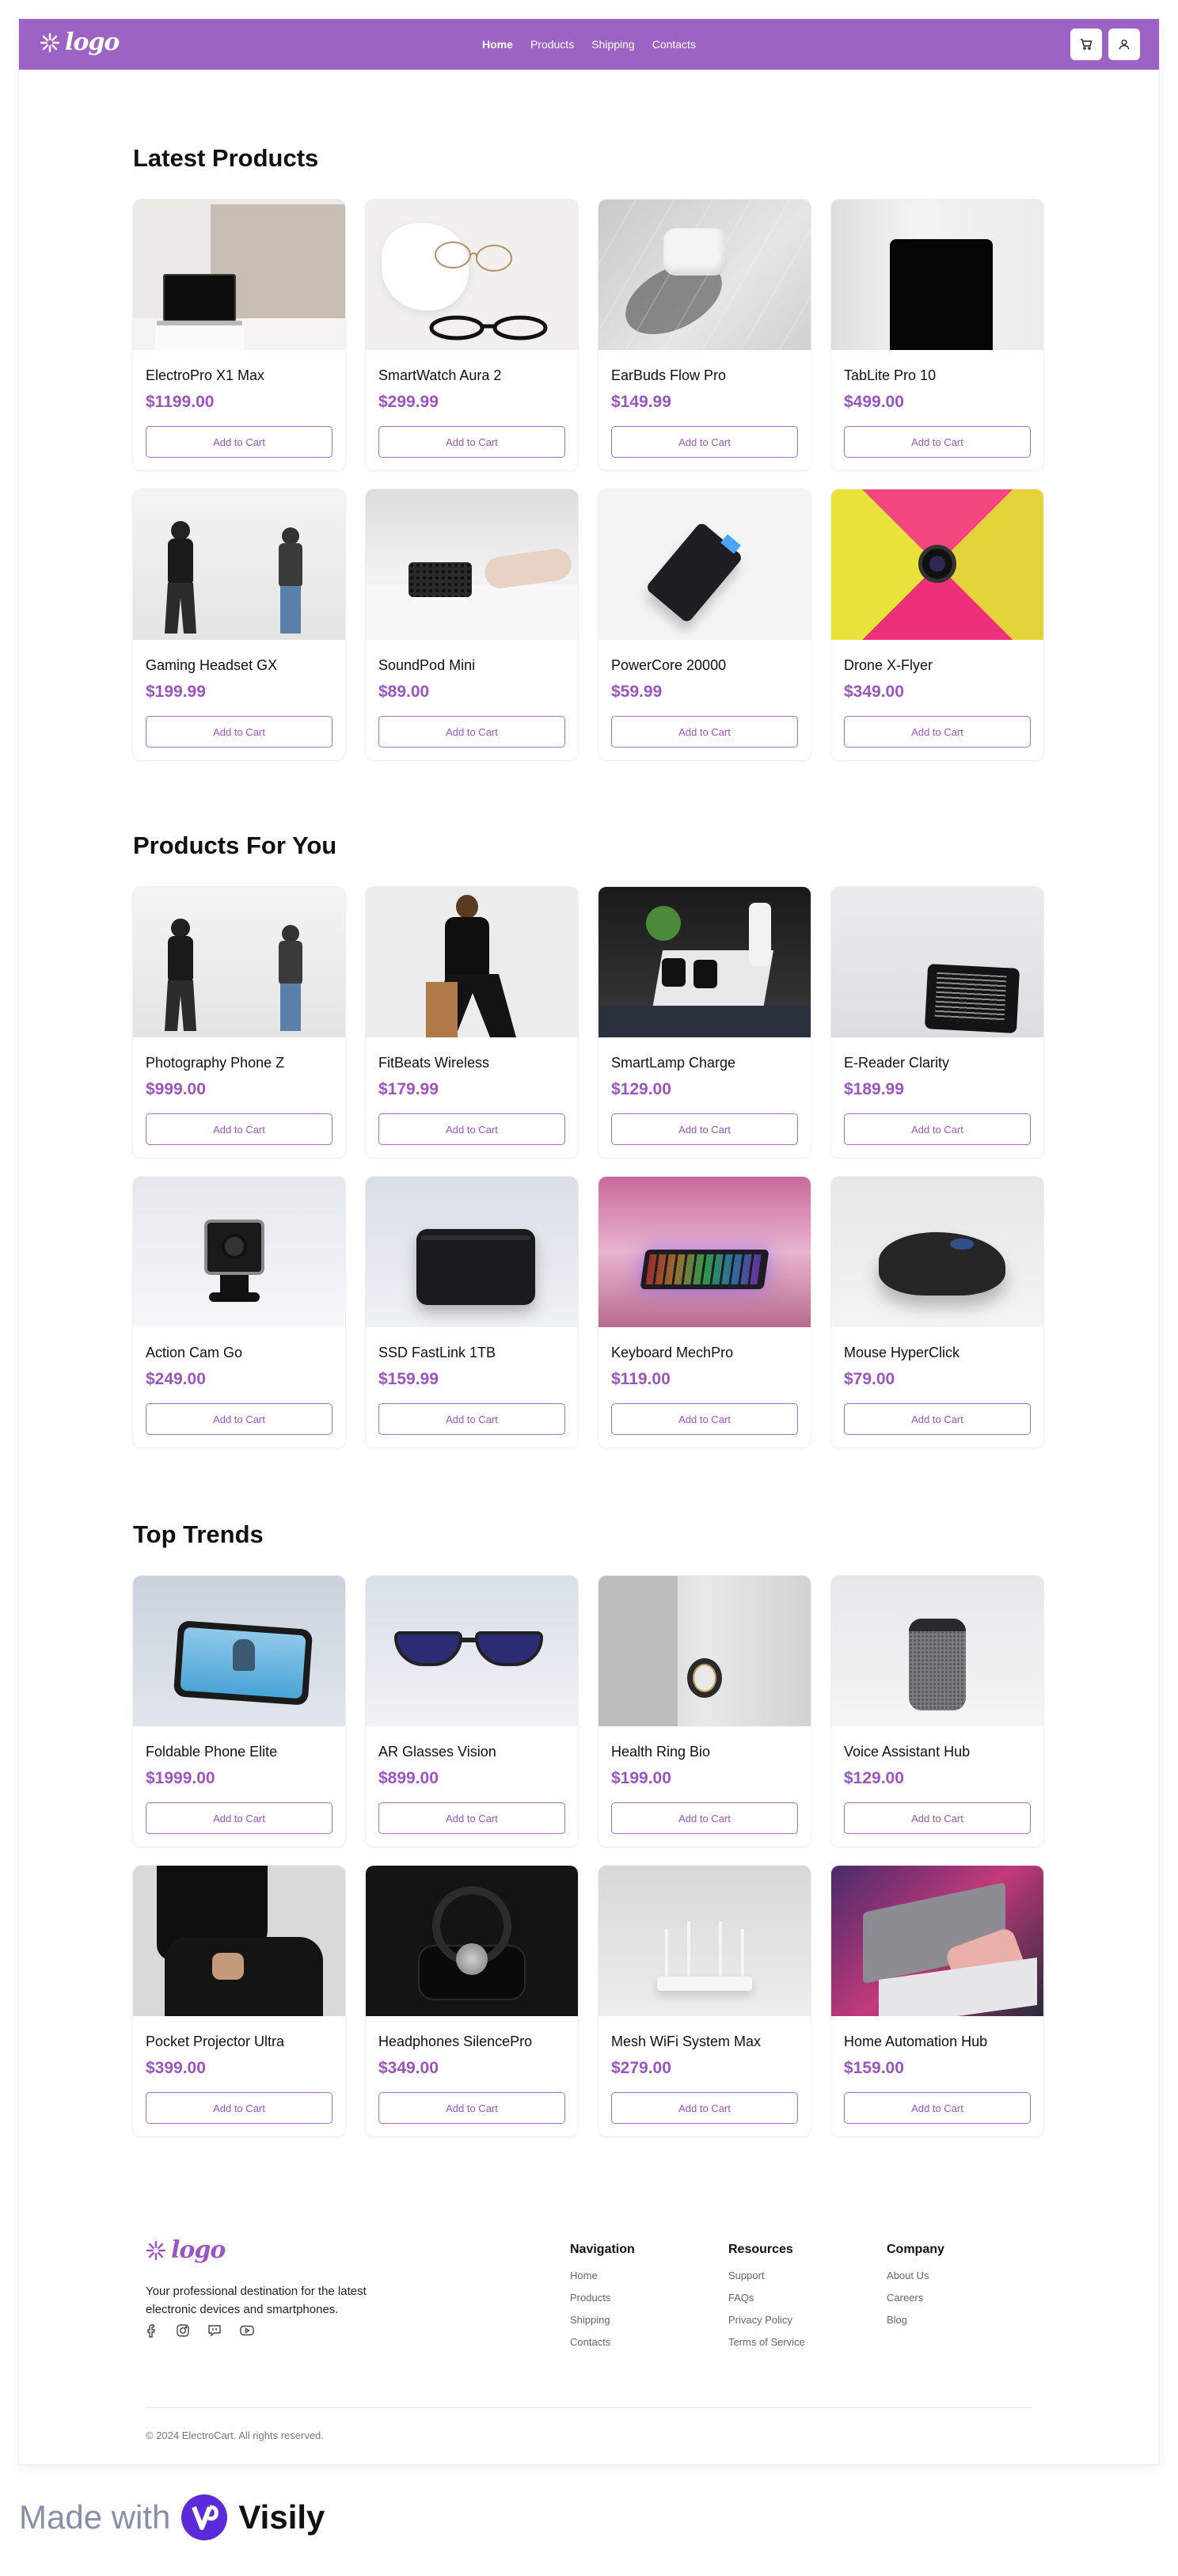 The height and width of the screenshot is (2576, 1178). What do you see at coordinates (152, 2330) in the screenshot?
I see `facebook-icon` at bounding box center [152, 2330].